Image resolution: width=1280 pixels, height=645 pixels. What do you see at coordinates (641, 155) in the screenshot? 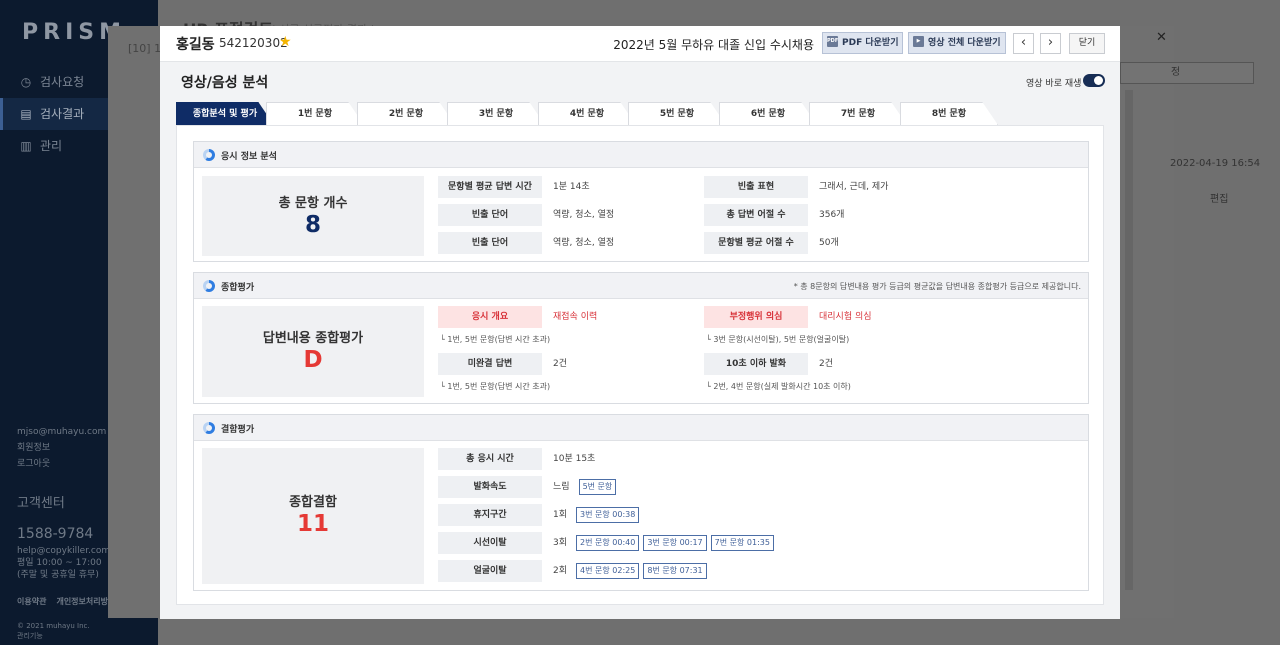
I see `card-header: 응시 정보 분석` at bounding box center [641, 155].